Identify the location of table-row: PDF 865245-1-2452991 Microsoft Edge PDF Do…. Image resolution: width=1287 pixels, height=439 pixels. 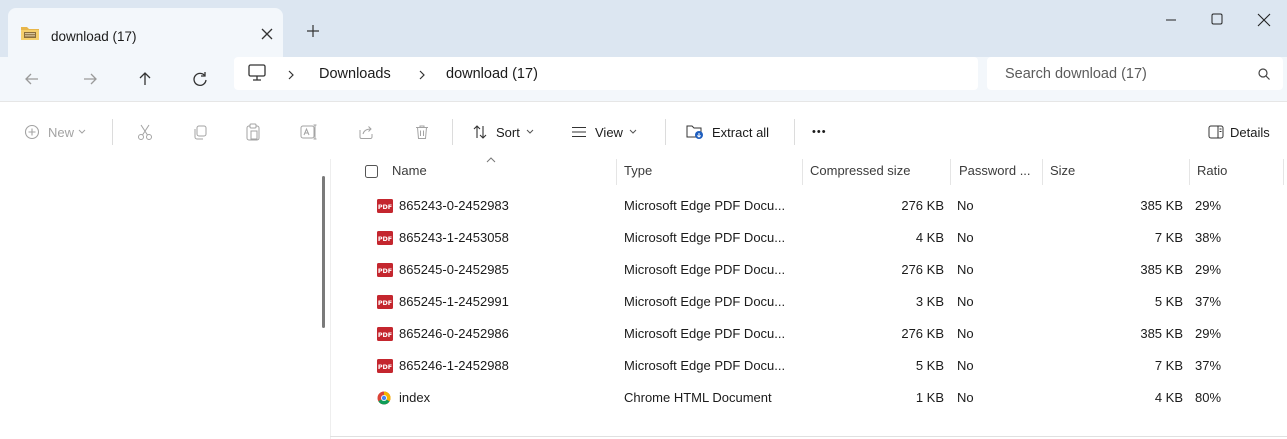
(809, 302).